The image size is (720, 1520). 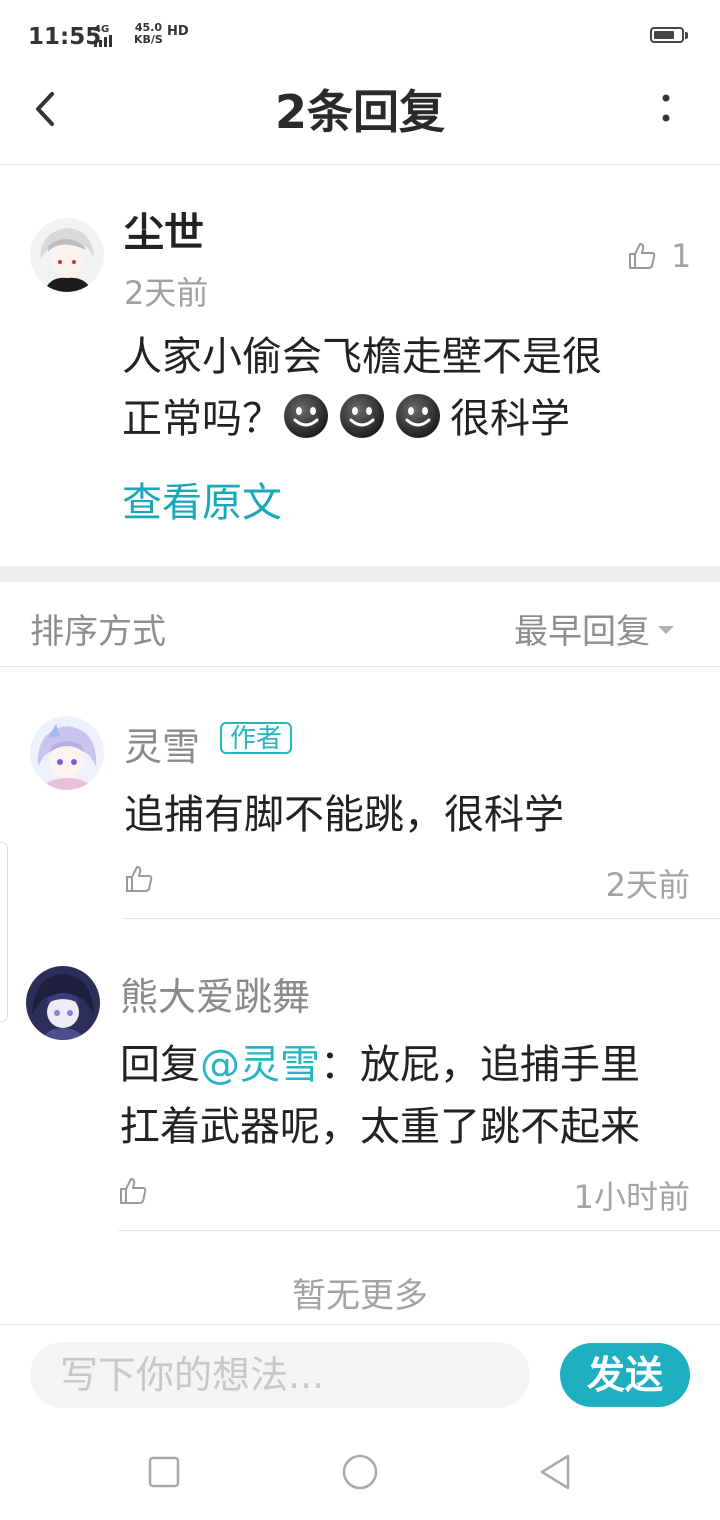 I want to click on reply-username: 熊大爱跳舞, so click(x=215, y=993).